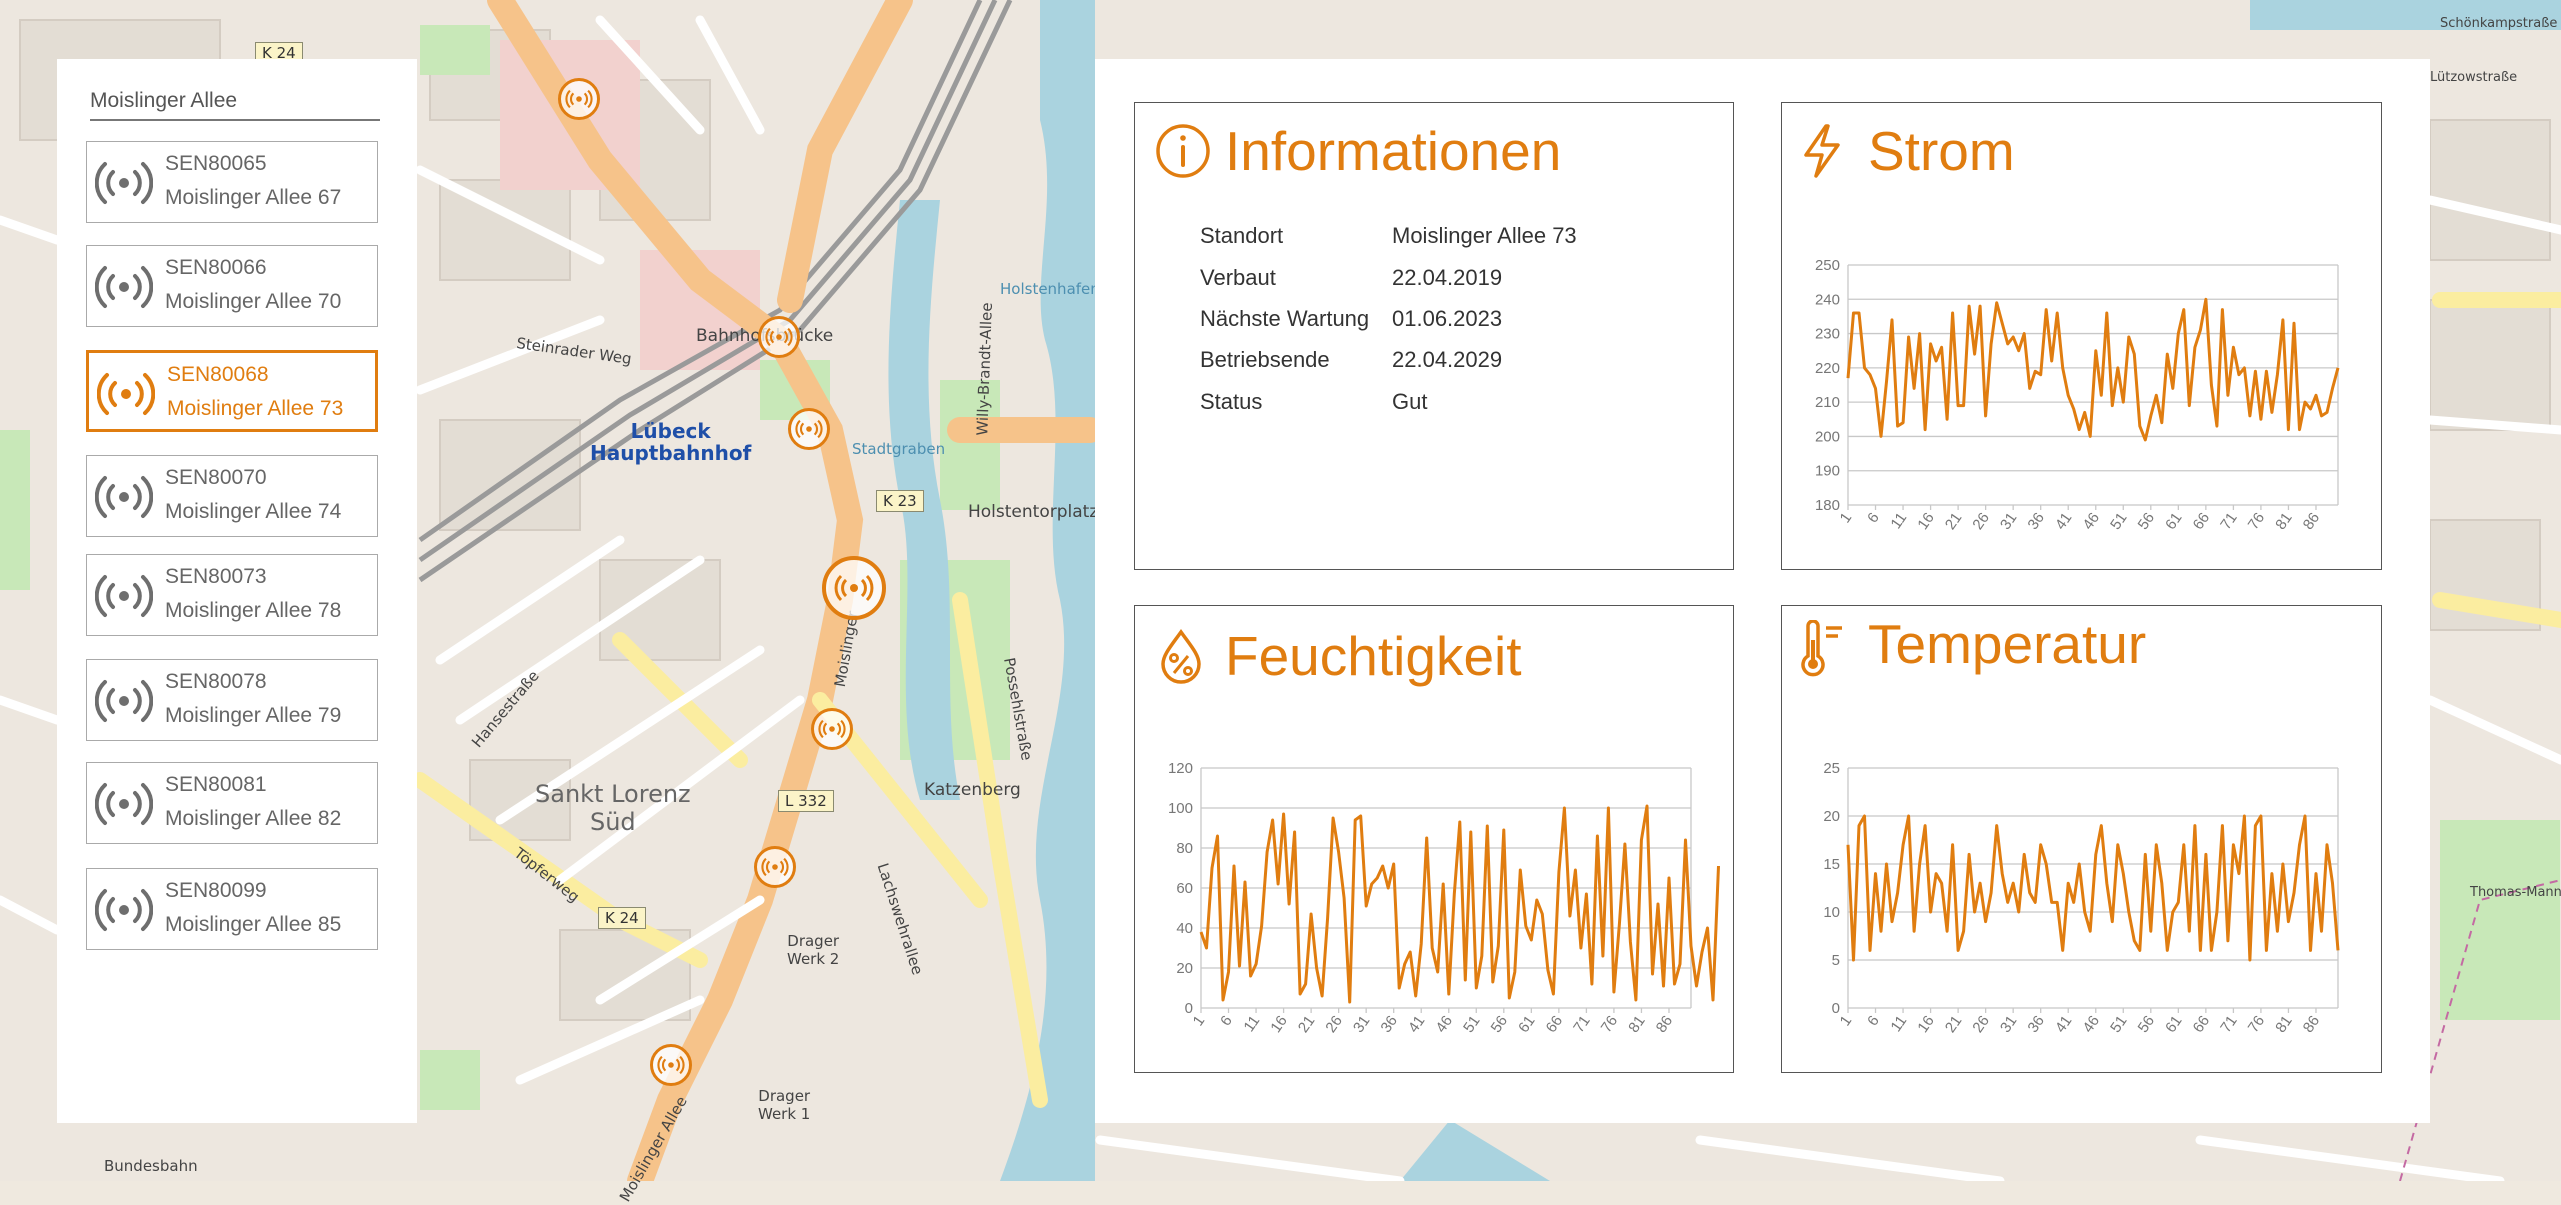 The image size is (2561, 1205). Describe the element at coordinates (1285, 318) in the screenshot. I see `info-label: Nächste Wartung` at that location.